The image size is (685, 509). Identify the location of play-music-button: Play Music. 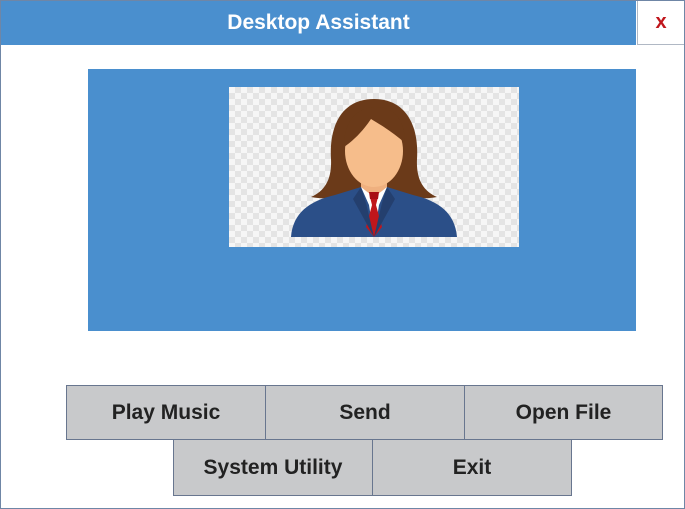
(166, 412).